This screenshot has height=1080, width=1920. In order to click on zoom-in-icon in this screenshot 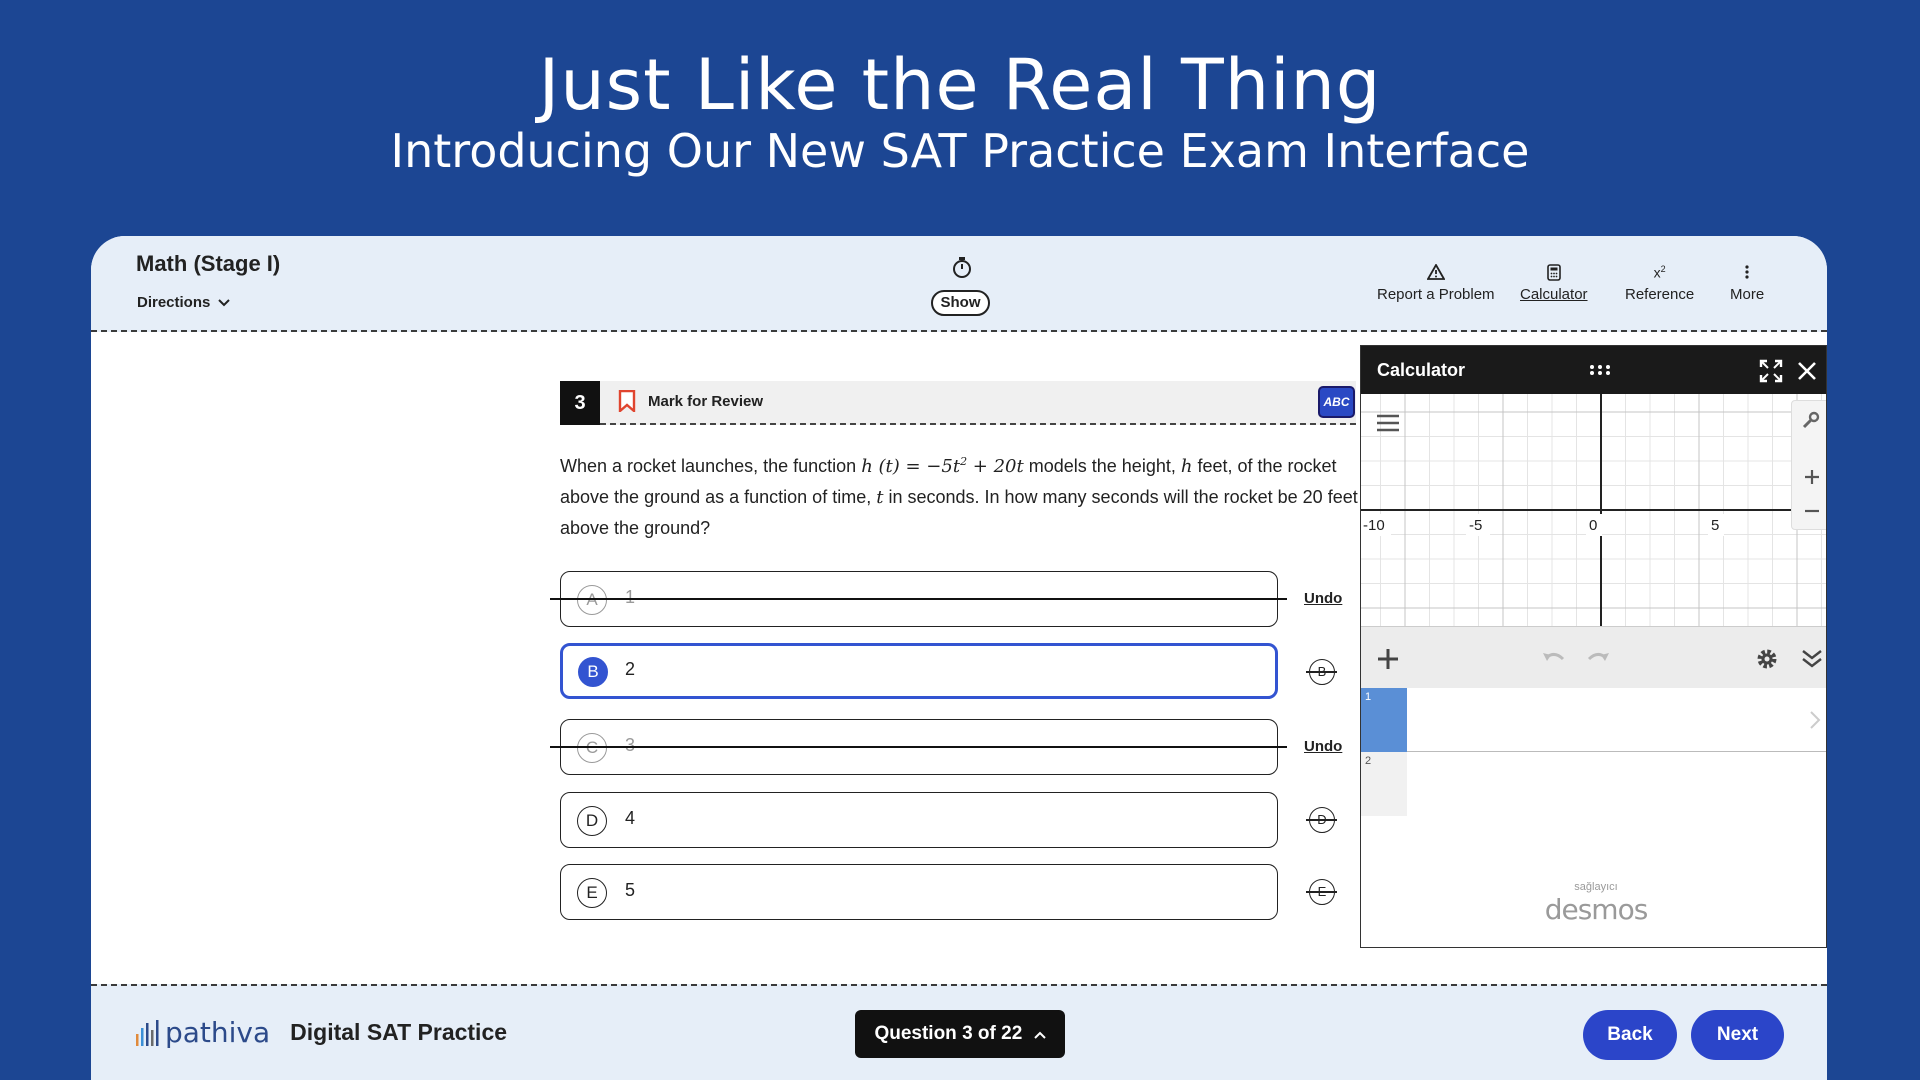, I will do `click(1812, 477)`.